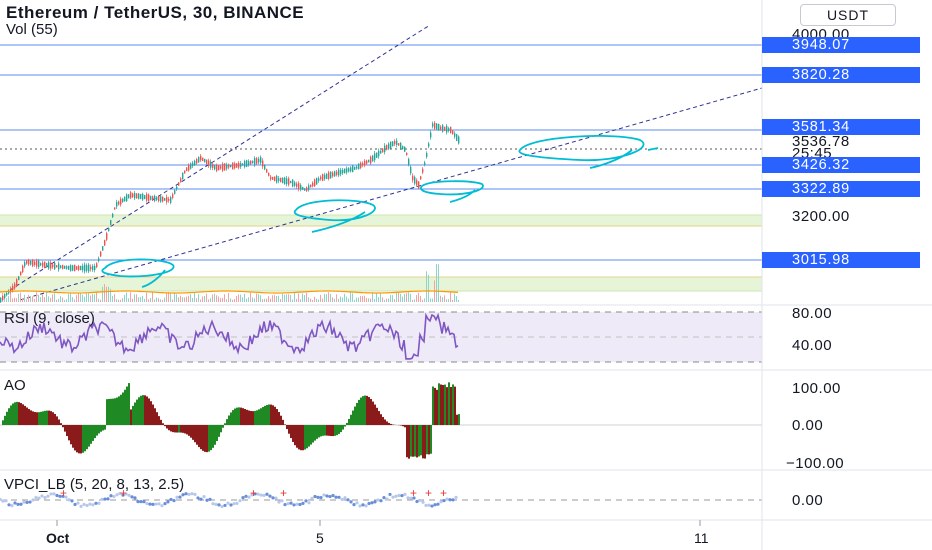 The image size is (932, 550). Describe the element at coordinates (49, 318) in the screenshot. I see `rsi-legend: RSI (9, close)` at that location.